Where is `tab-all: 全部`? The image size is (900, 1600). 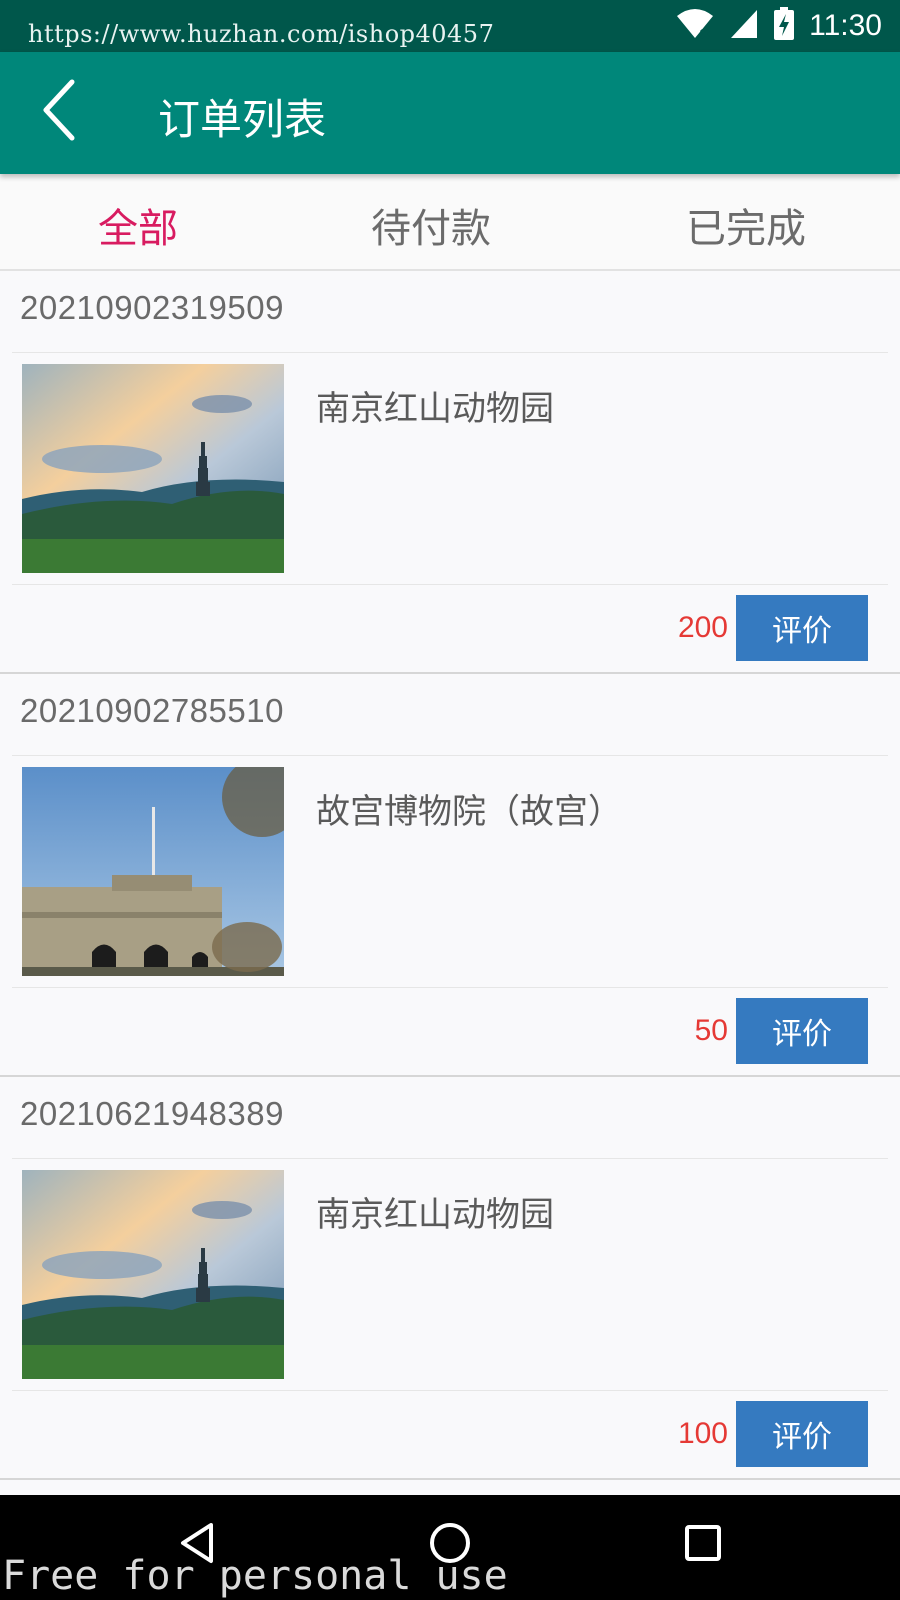 tab-all: 全部 is located at coordinates (138, 225).